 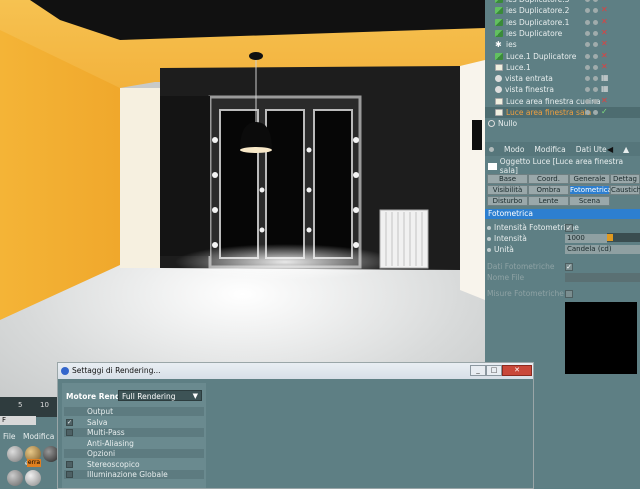 I want to click on object-row: vista finestra ▦, so click(x=562, y=89).